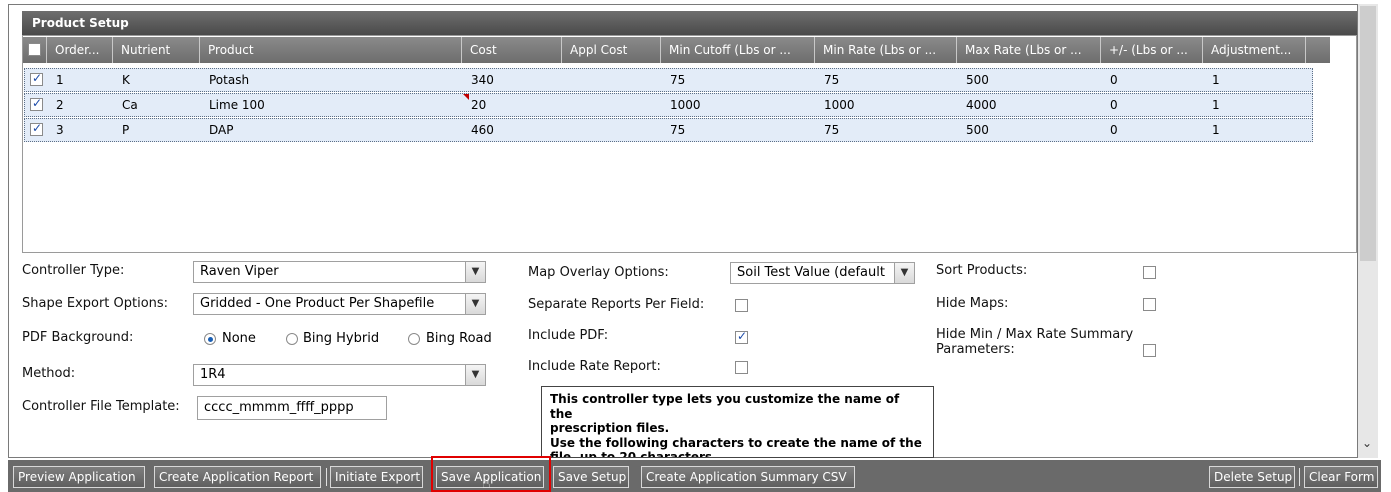  I want to click on hide-minmax-checkbox, so click(1149, 350).